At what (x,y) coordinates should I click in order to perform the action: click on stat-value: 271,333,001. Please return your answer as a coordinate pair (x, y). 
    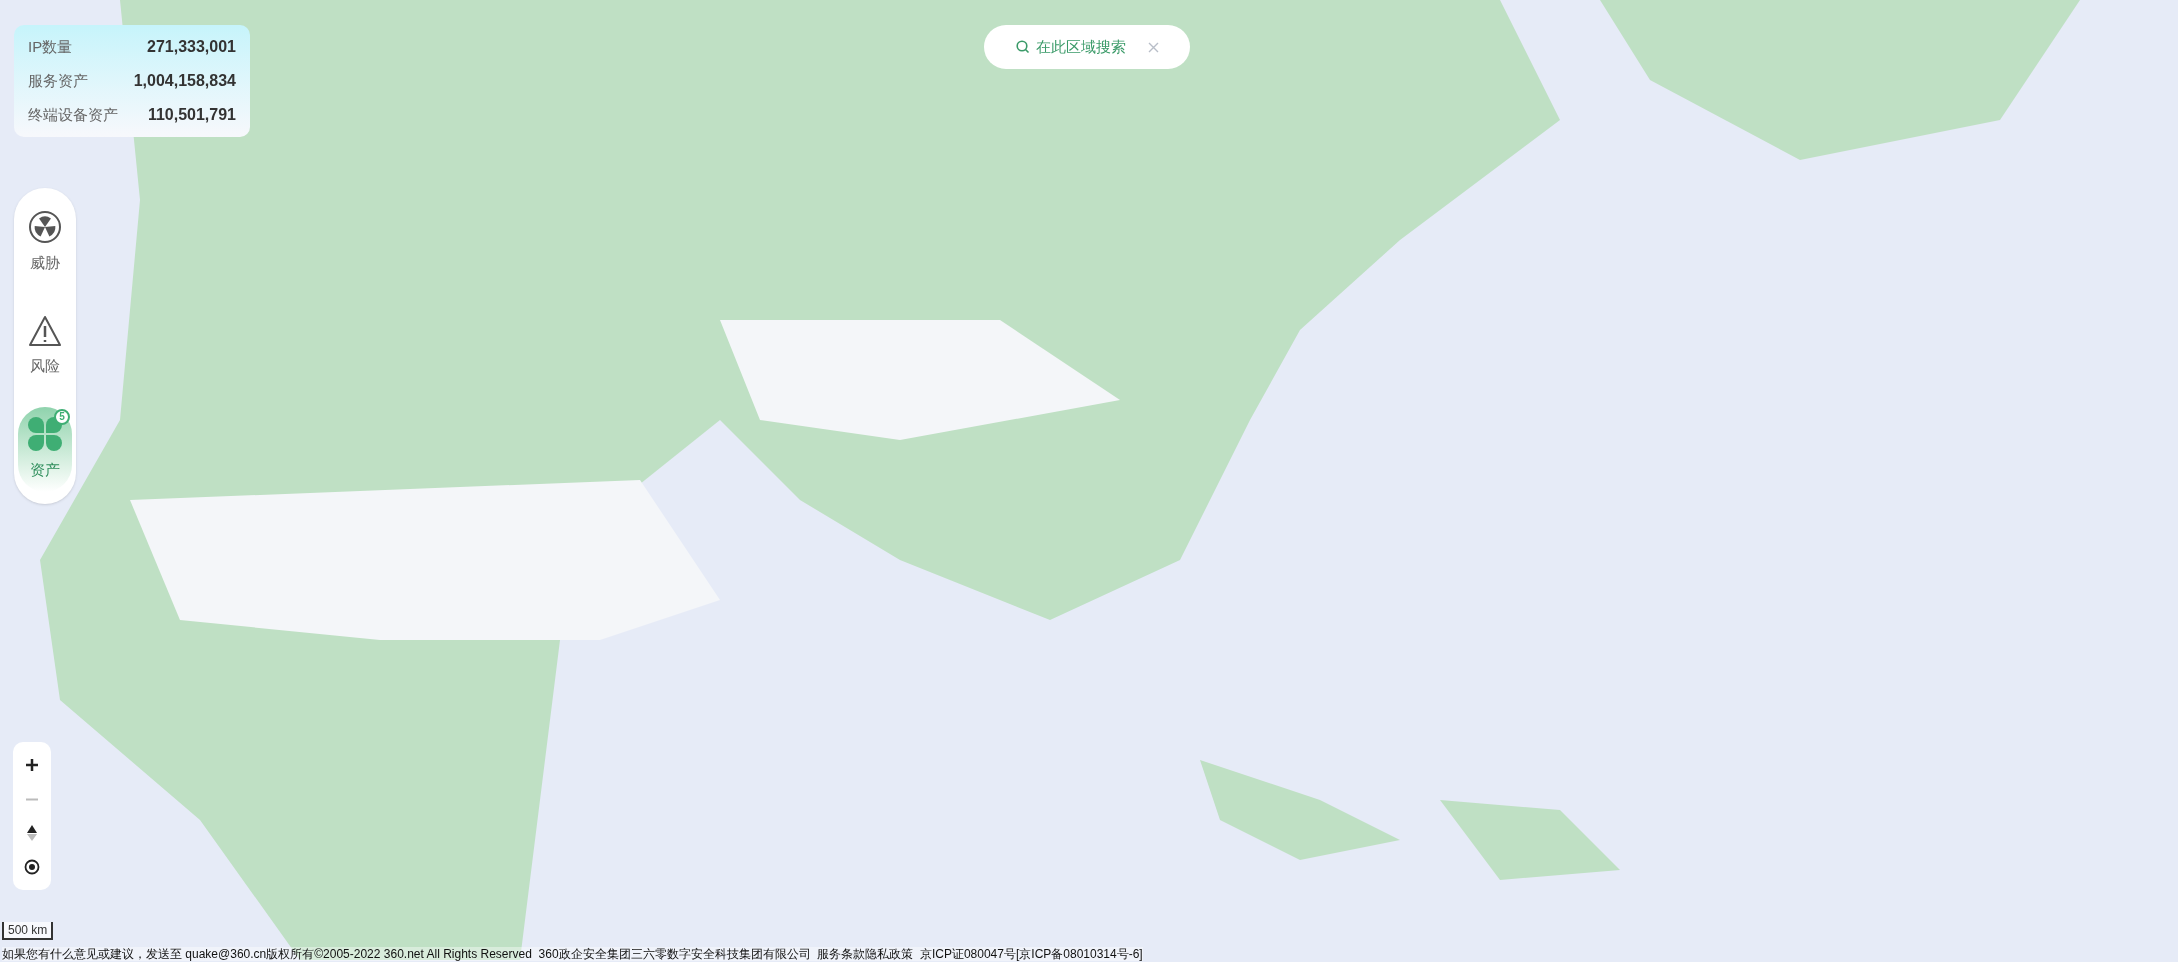
    Looking at the image, I should click on (191, 47).